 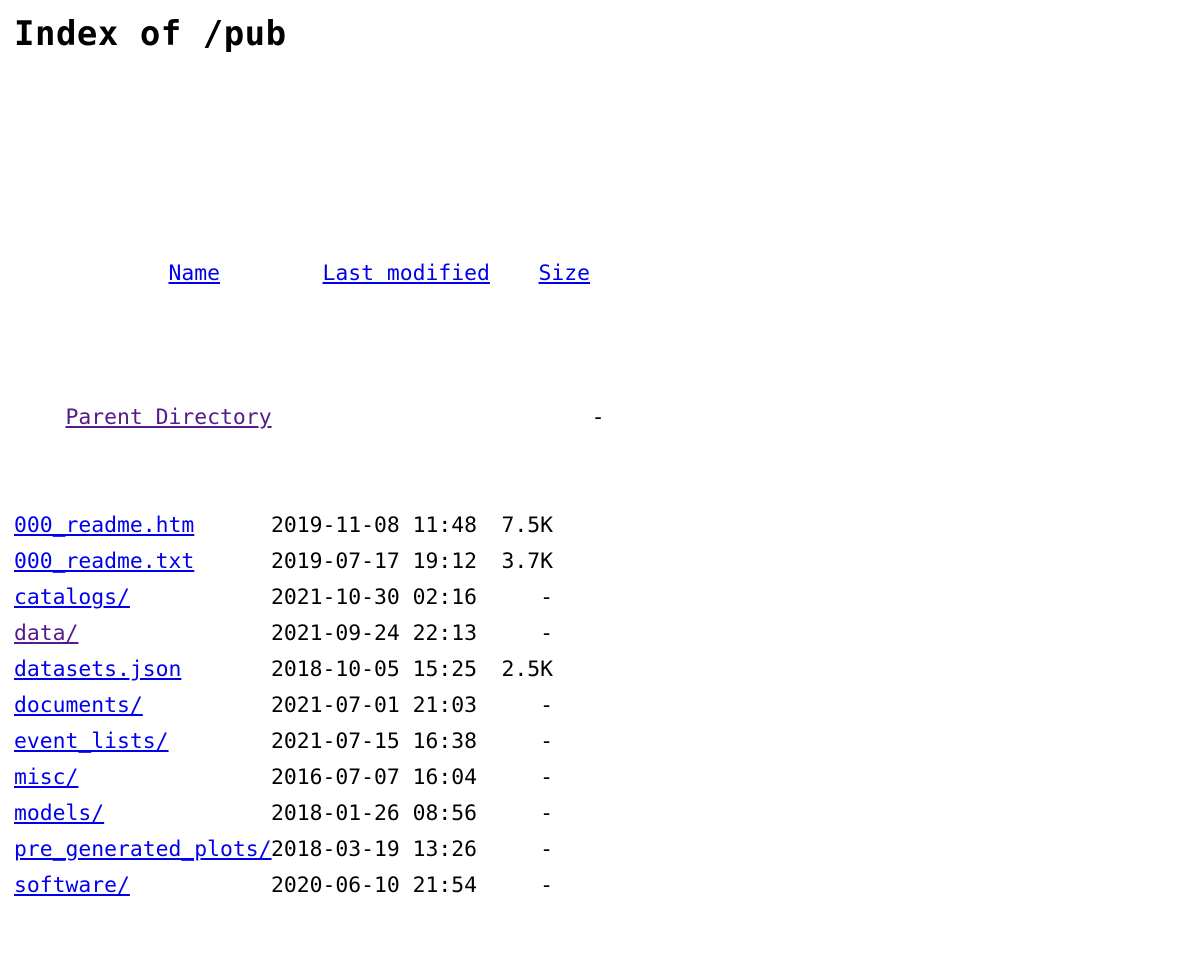 I want to click on file-name-link: 000_readme.txt, so click(x=104, y=561).